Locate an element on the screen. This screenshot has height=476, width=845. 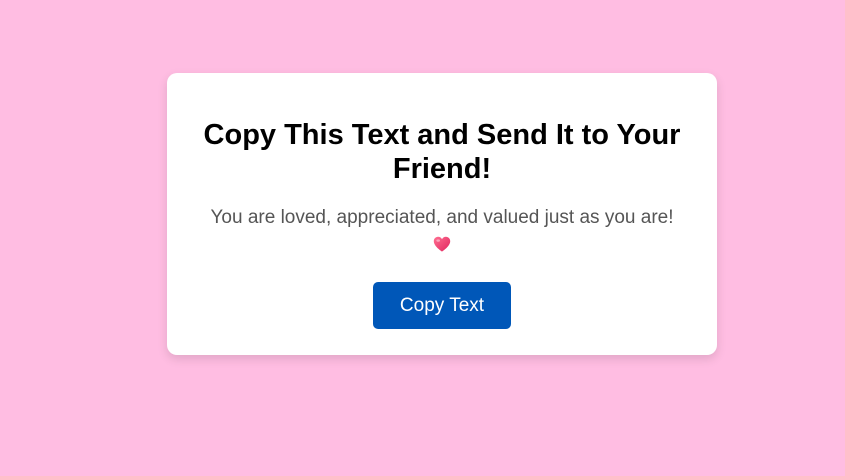
copy-text-button: Copy Text is located at coordinates (442, 305).